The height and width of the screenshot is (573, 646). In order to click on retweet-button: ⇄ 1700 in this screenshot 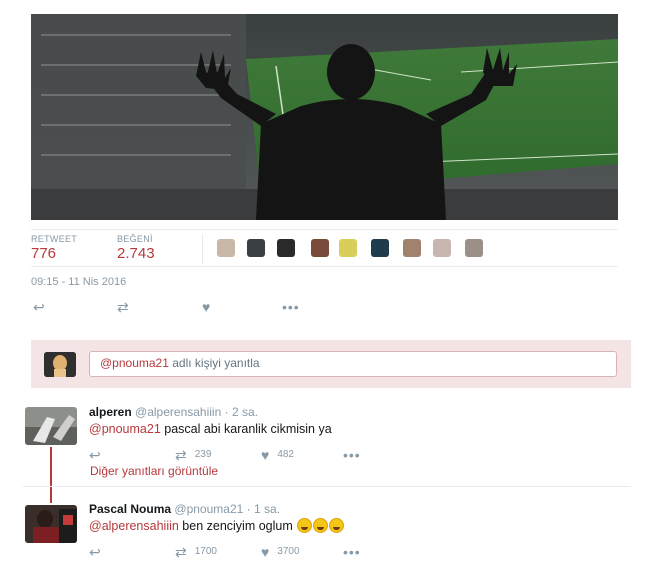, I will do `click(196, 552)`.